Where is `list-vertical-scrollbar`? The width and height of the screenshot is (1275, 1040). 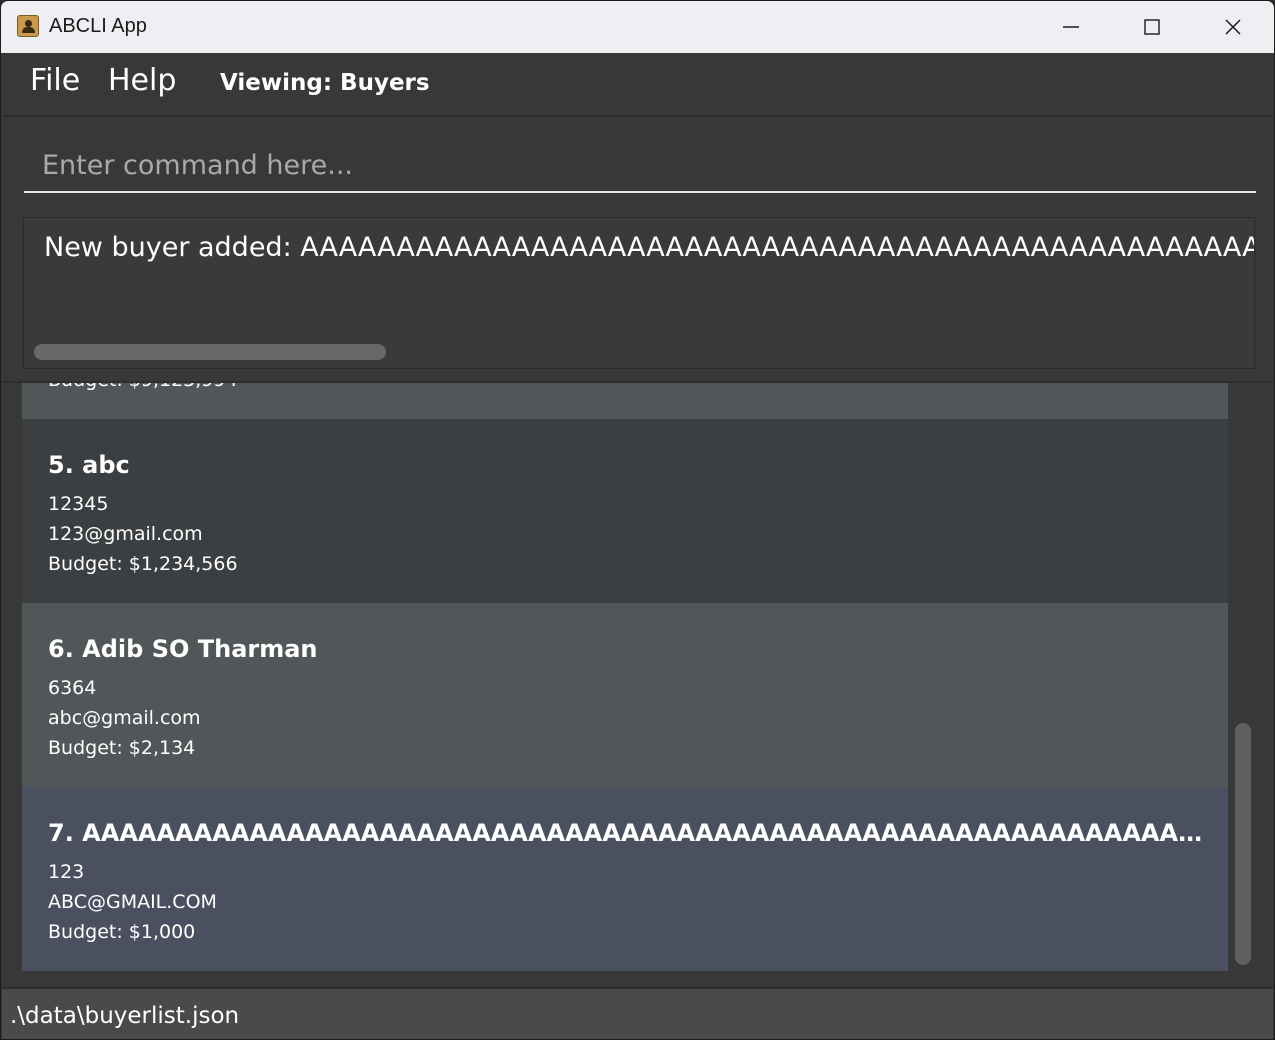 list-vertical-scrollbar is located at coordinates (1243, 844).